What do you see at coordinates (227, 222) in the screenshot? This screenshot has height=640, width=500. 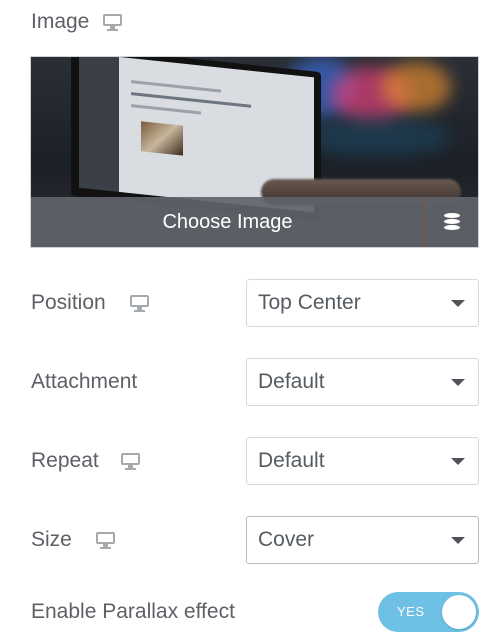 I see `choose-image-button: Choose Image` at bounding box center [227, 222].